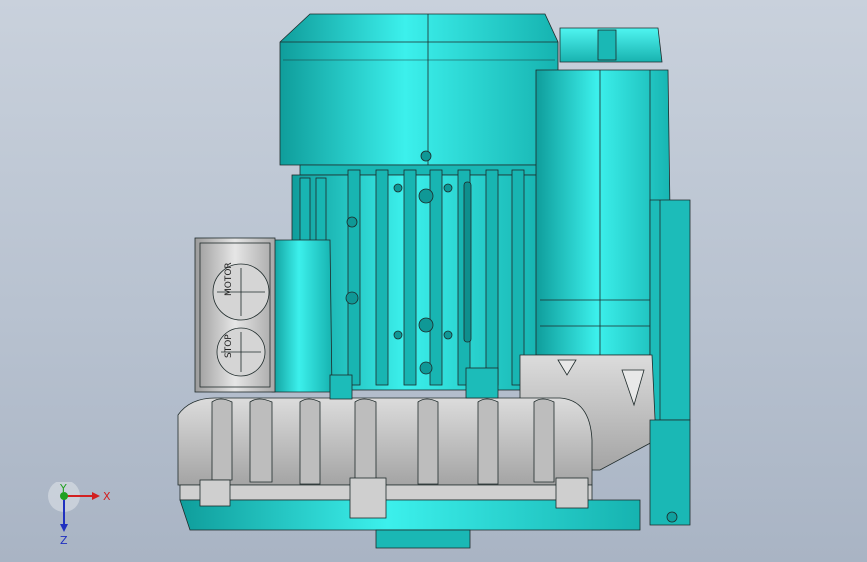  I want to click on motor-cap, so click(419, 94).